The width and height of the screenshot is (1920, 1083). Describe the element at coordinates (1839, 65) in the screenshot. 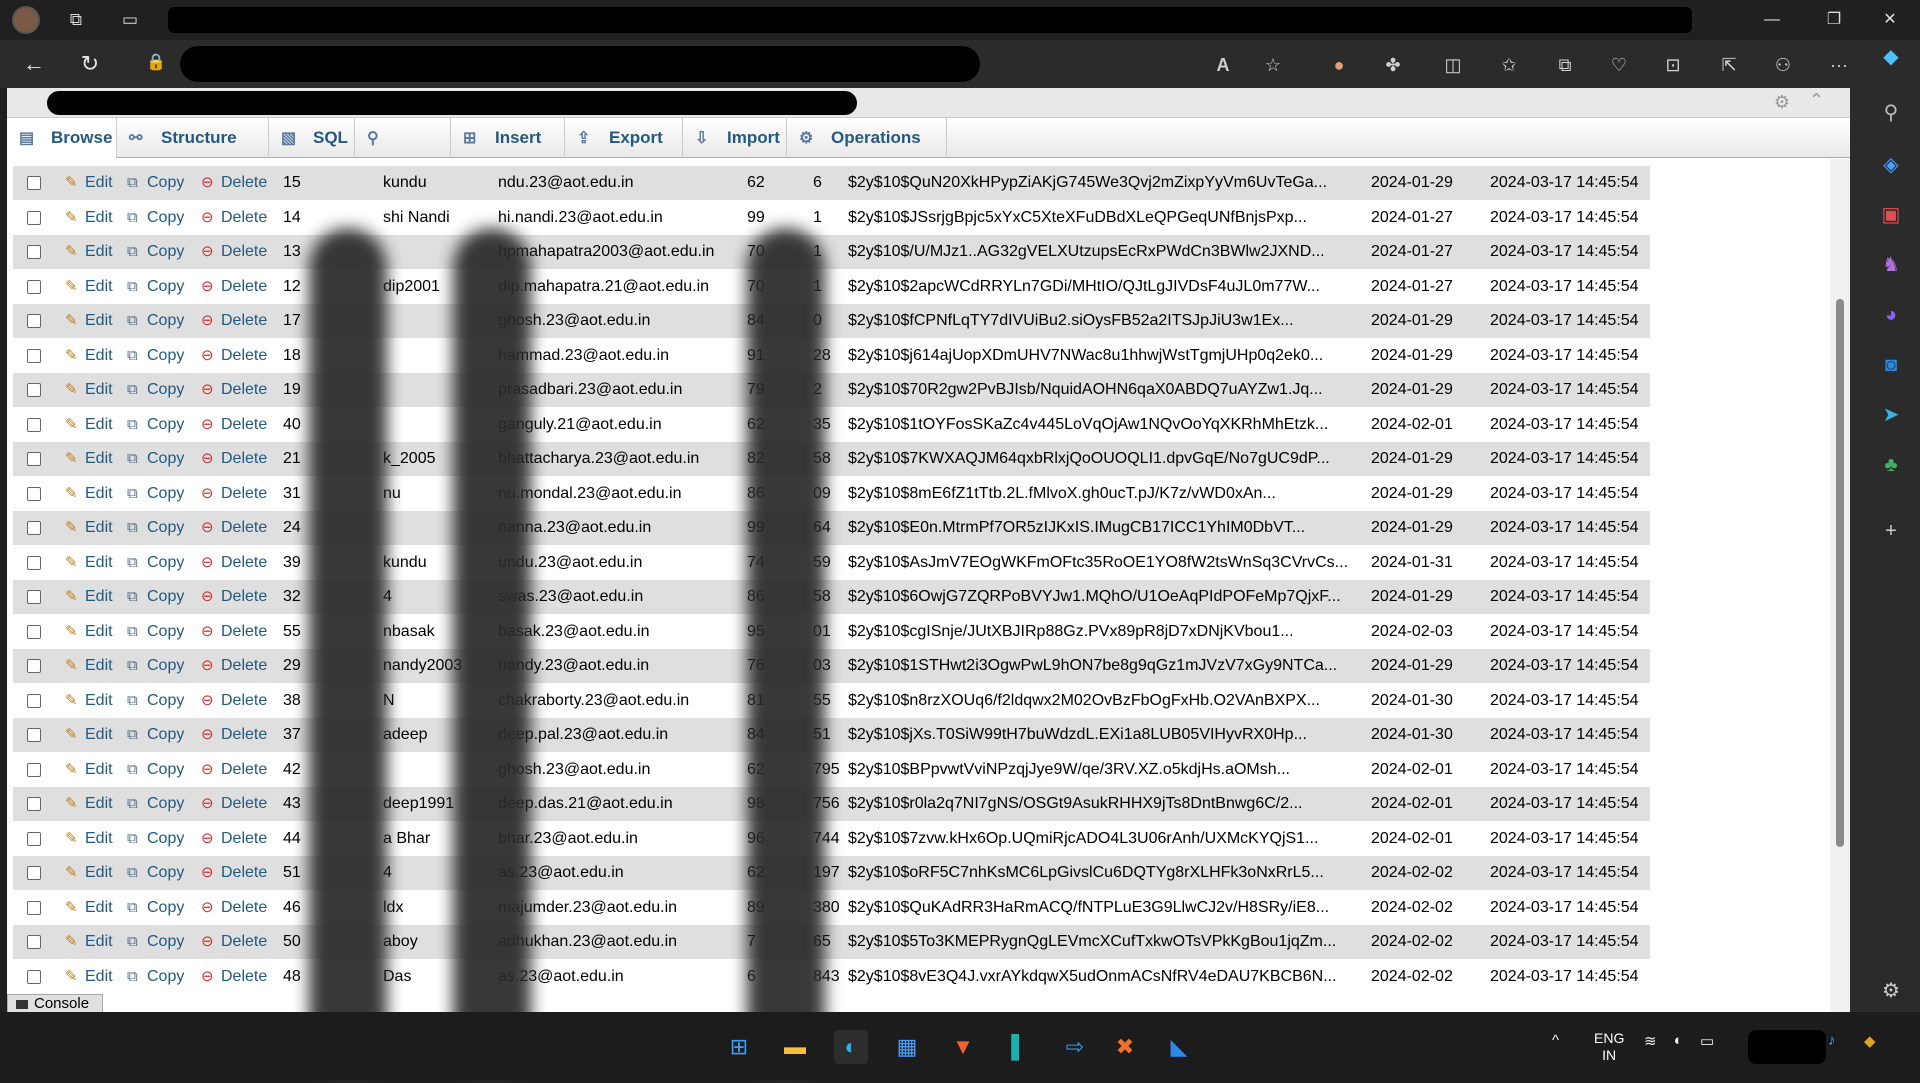

I see `settings-more-button: ···` at that location.